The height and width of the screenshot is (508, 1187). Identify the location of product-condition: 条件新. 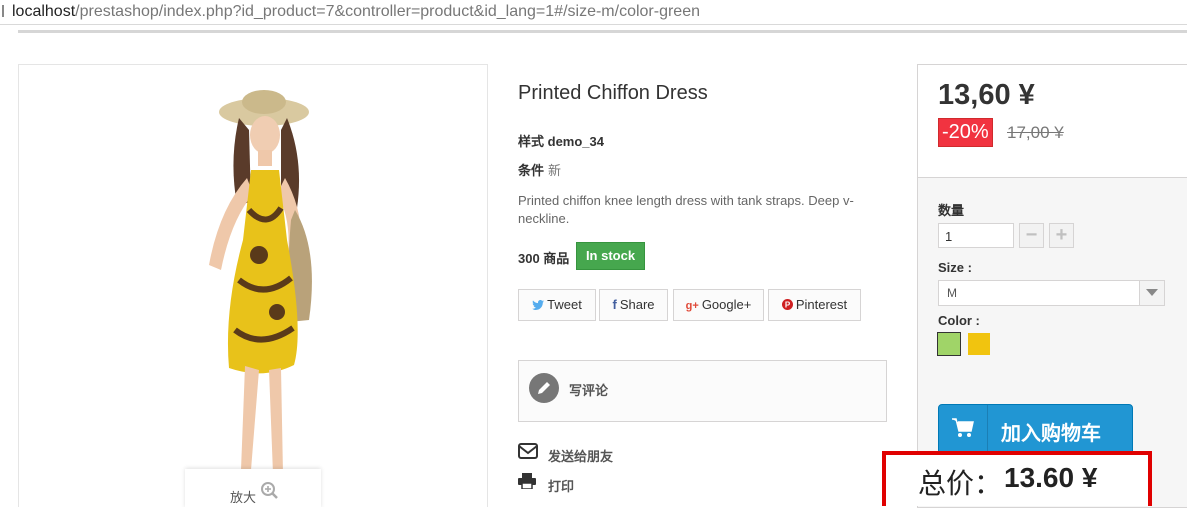
(539, 169).